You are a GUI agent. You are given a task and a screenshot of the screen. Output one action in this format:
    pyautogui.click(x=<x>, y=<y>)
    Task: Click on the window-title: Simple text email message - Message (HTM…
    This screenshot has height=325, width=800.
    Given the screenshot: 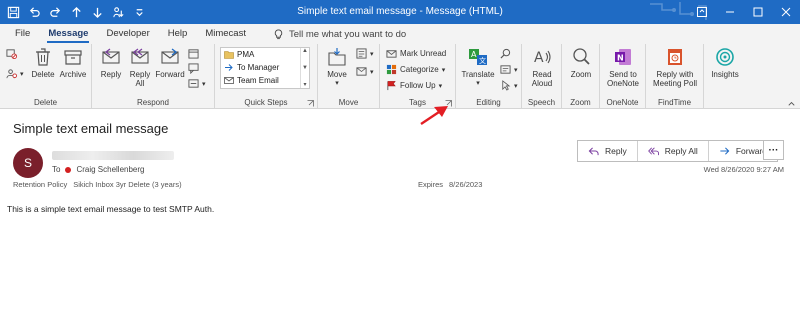 What is the action you would take?
    pyautogui.click(x=400, y=11)
    